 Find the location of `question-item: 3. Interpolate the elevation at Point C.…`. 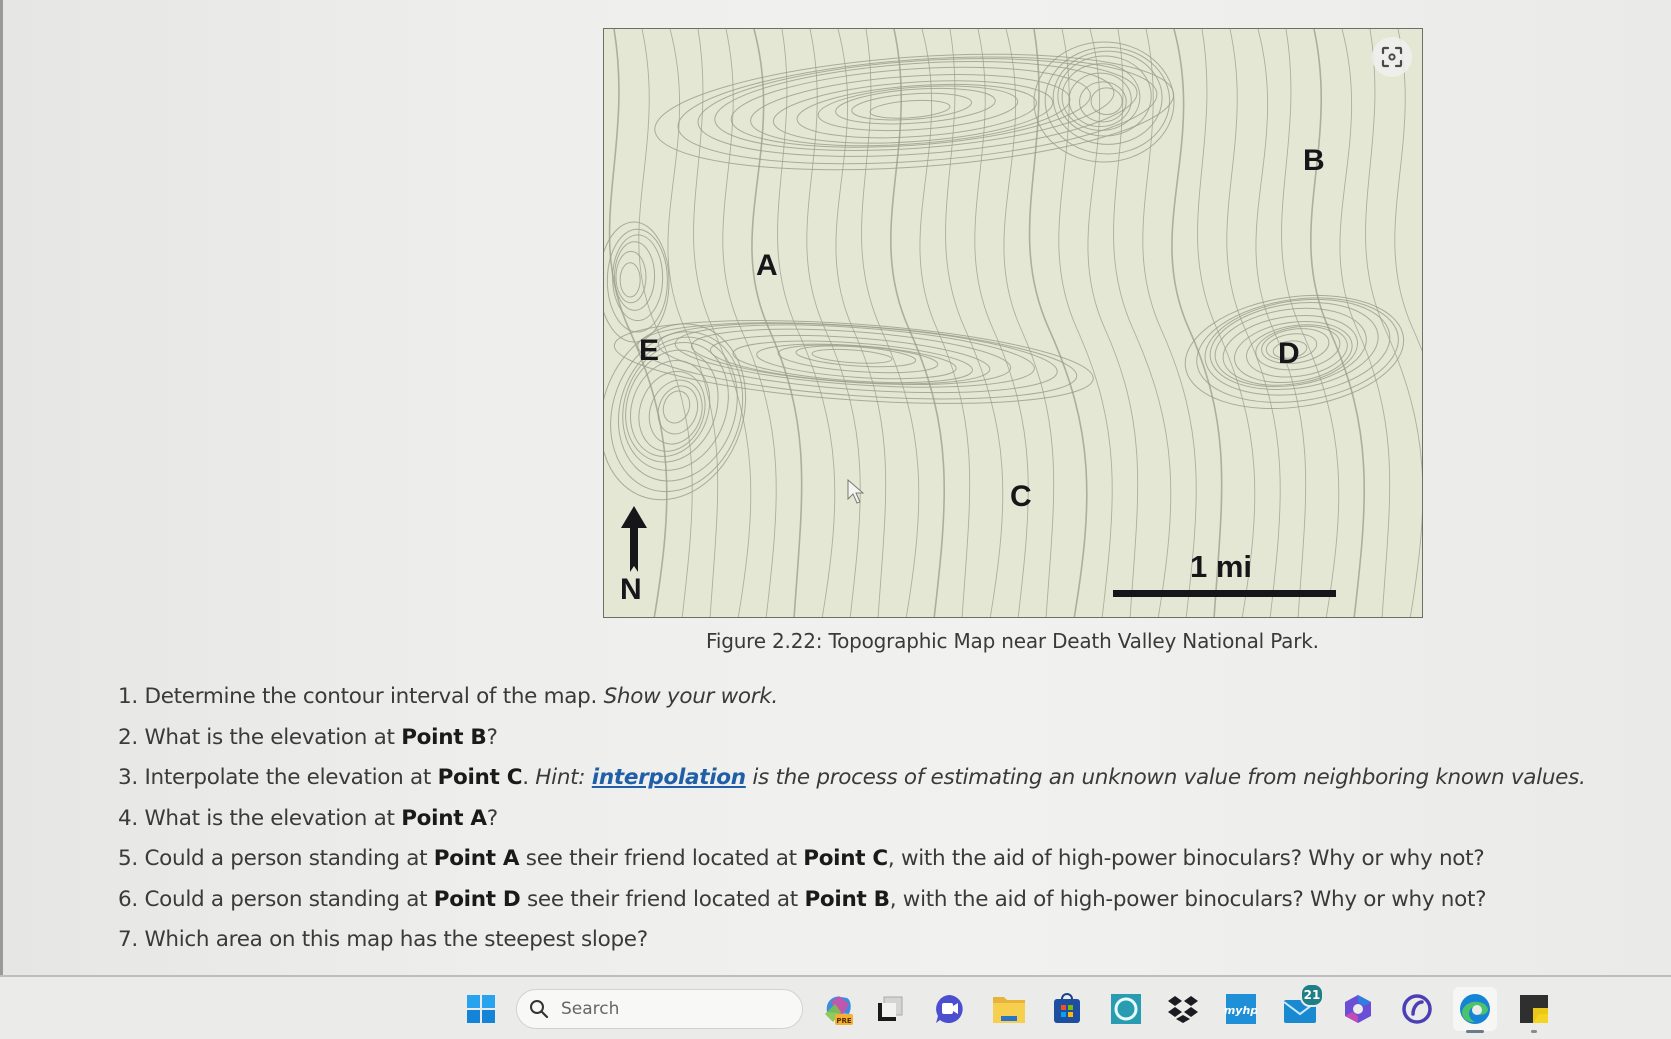

question-item: 3. Interpolate the elevation at Point C.… is located at coordinates (852, 783).